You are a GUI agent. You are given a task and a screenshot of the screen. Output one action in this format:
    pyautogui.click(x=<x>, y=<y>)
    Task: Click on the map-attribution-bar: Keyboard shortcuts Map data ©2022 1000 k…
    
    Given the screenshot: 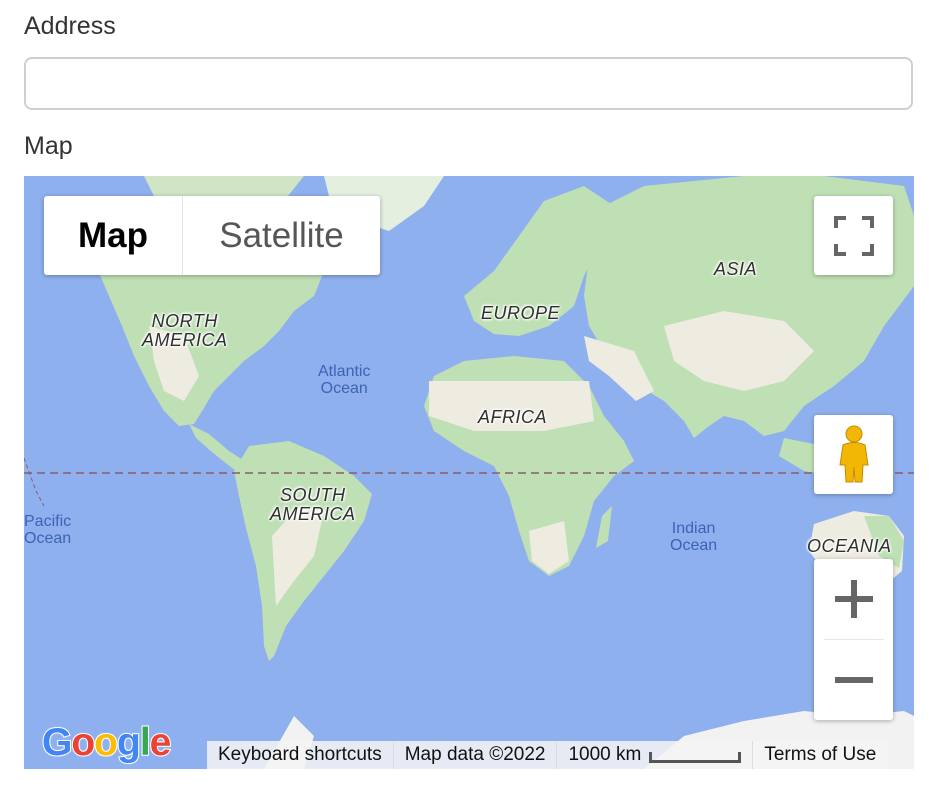 What is the action you would take?
    pyautogui.click(x=547, y=755)
    